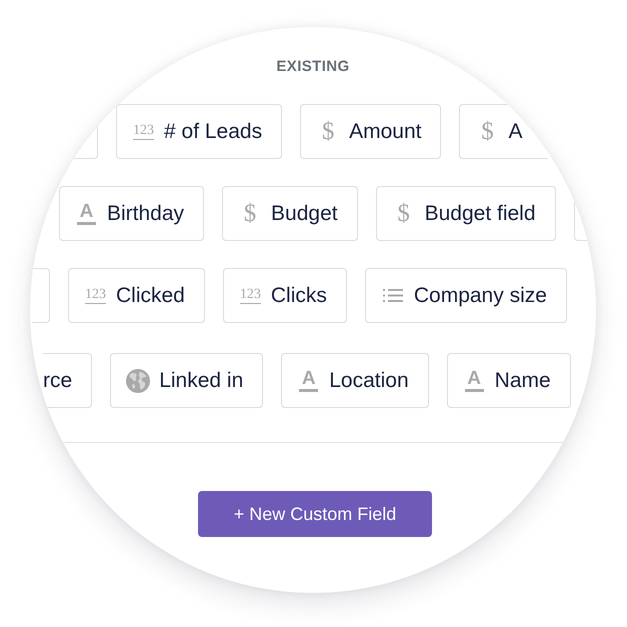 This screenshot has width=627, height=627. Describe the element at coordinates (508, 380) in the screenshot. I see `field-chip: A Name` at that location.